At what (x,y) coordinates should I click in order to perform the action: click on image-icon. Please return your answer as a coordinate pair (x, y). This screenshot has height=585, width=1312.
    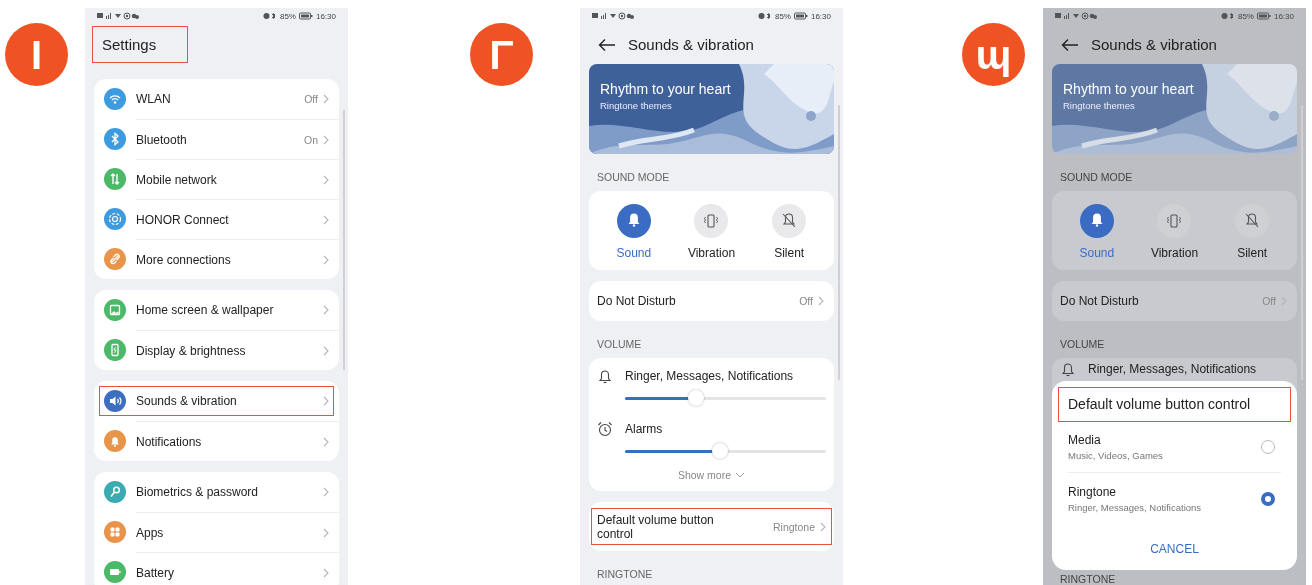
    Looking at the image, I should click on (115, 310).